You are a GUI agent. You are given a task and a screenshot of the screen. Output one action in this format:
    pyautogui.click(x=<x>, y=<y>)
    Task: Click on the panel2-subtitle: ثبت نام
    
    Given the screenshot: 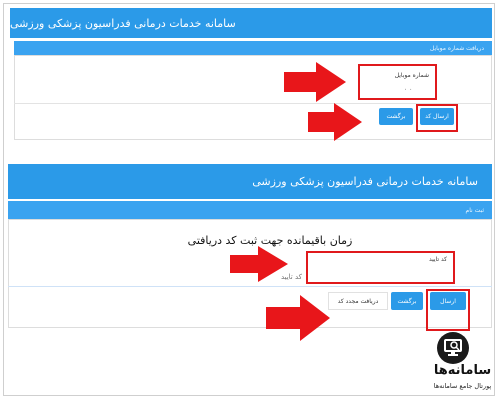 What is the action you would take?
    pyautogui.click(x=250, y=210)
    